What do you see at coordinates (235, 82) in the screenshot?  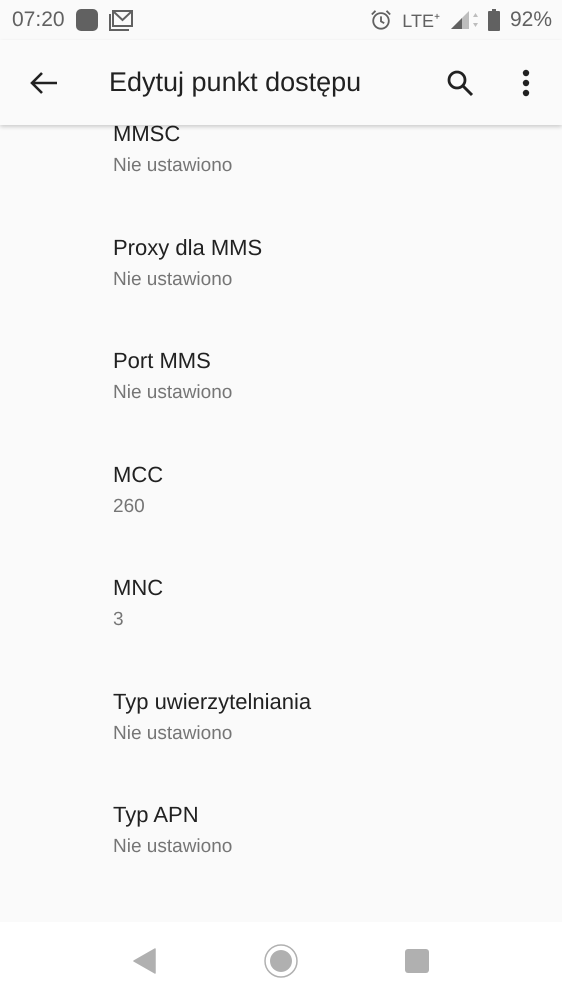 I see `screen-title: Edytuj punkt dostępu` at bounding box center [235, 82].